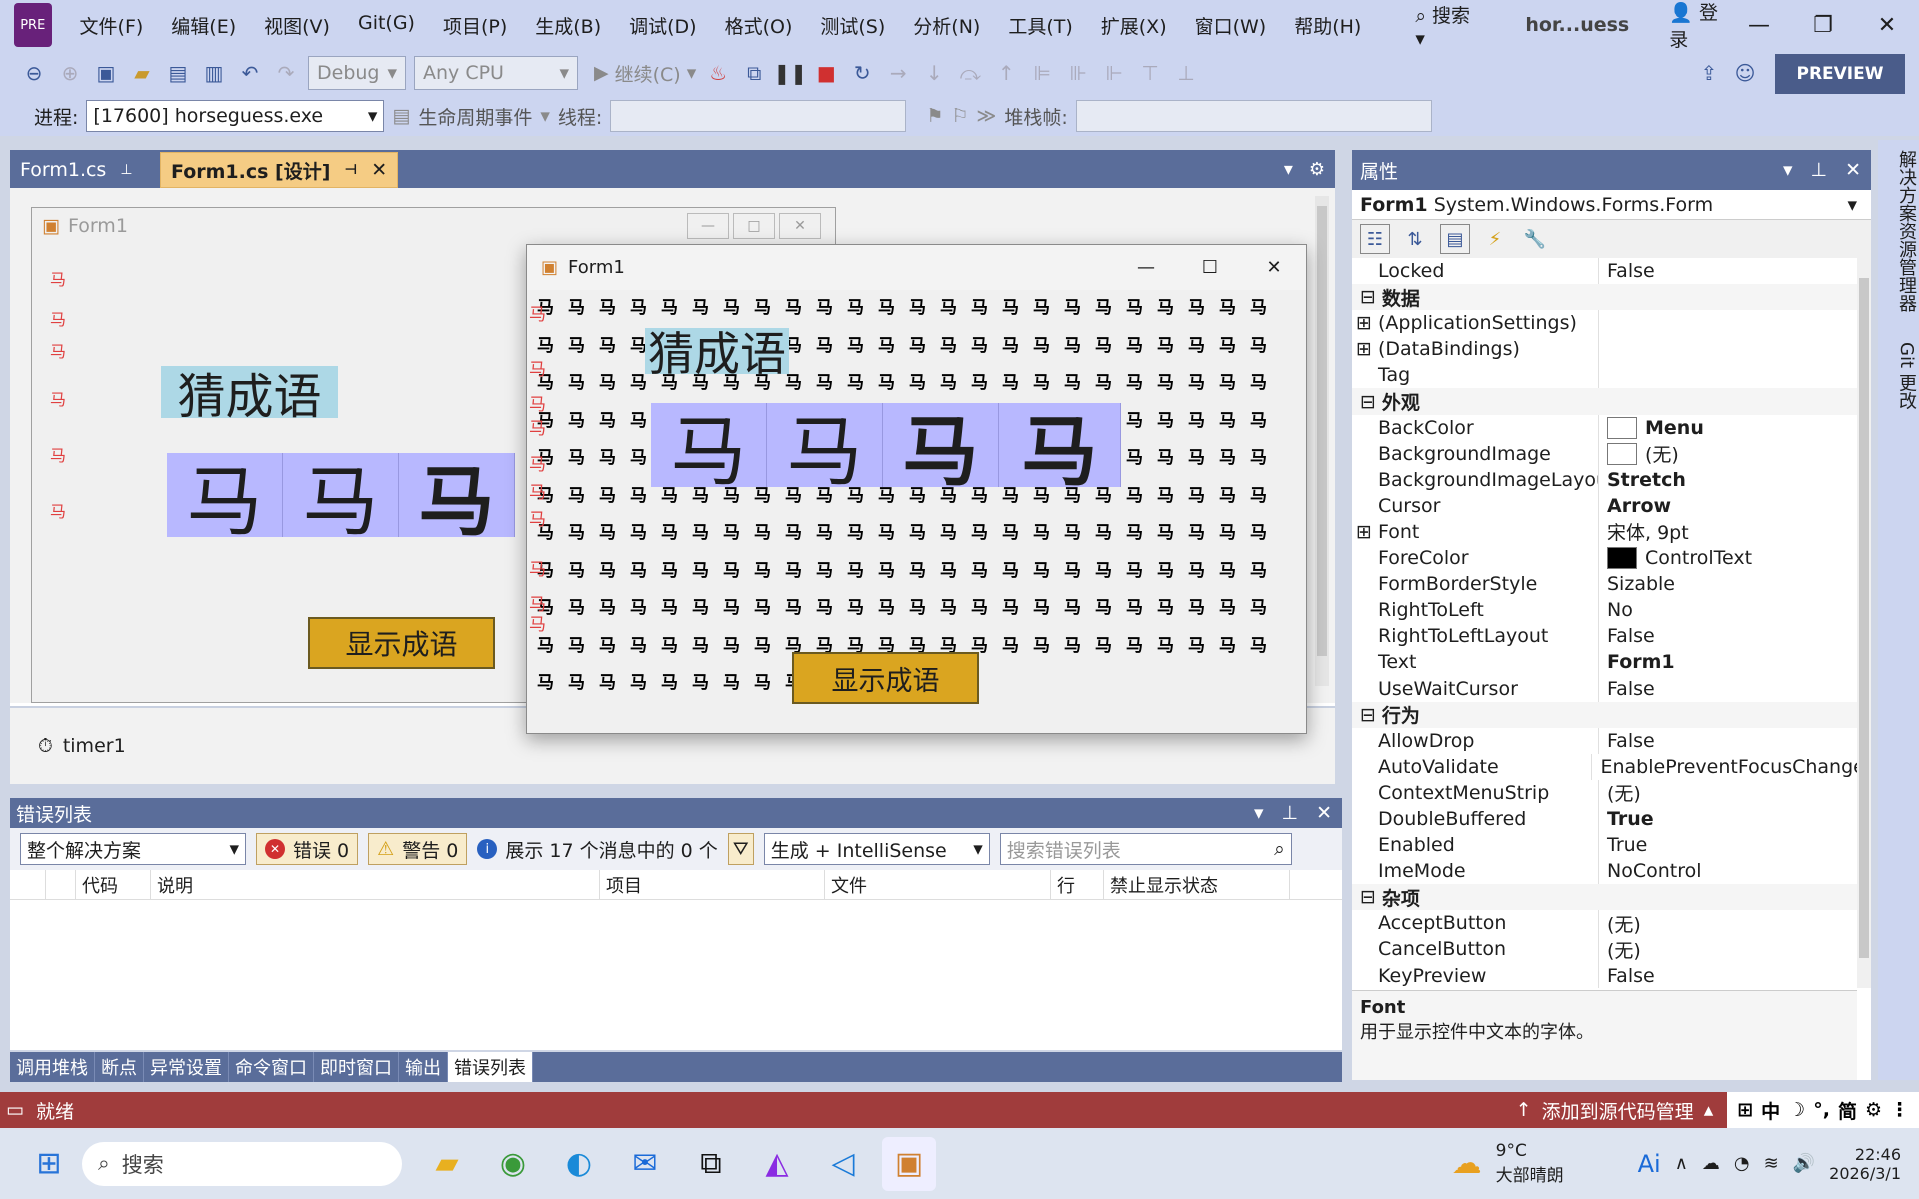  What do you see at coordinates (1604, 558) in the screenshot?
I see `property-row: ForeColor ControlText` at bounding box center [1604, 558].